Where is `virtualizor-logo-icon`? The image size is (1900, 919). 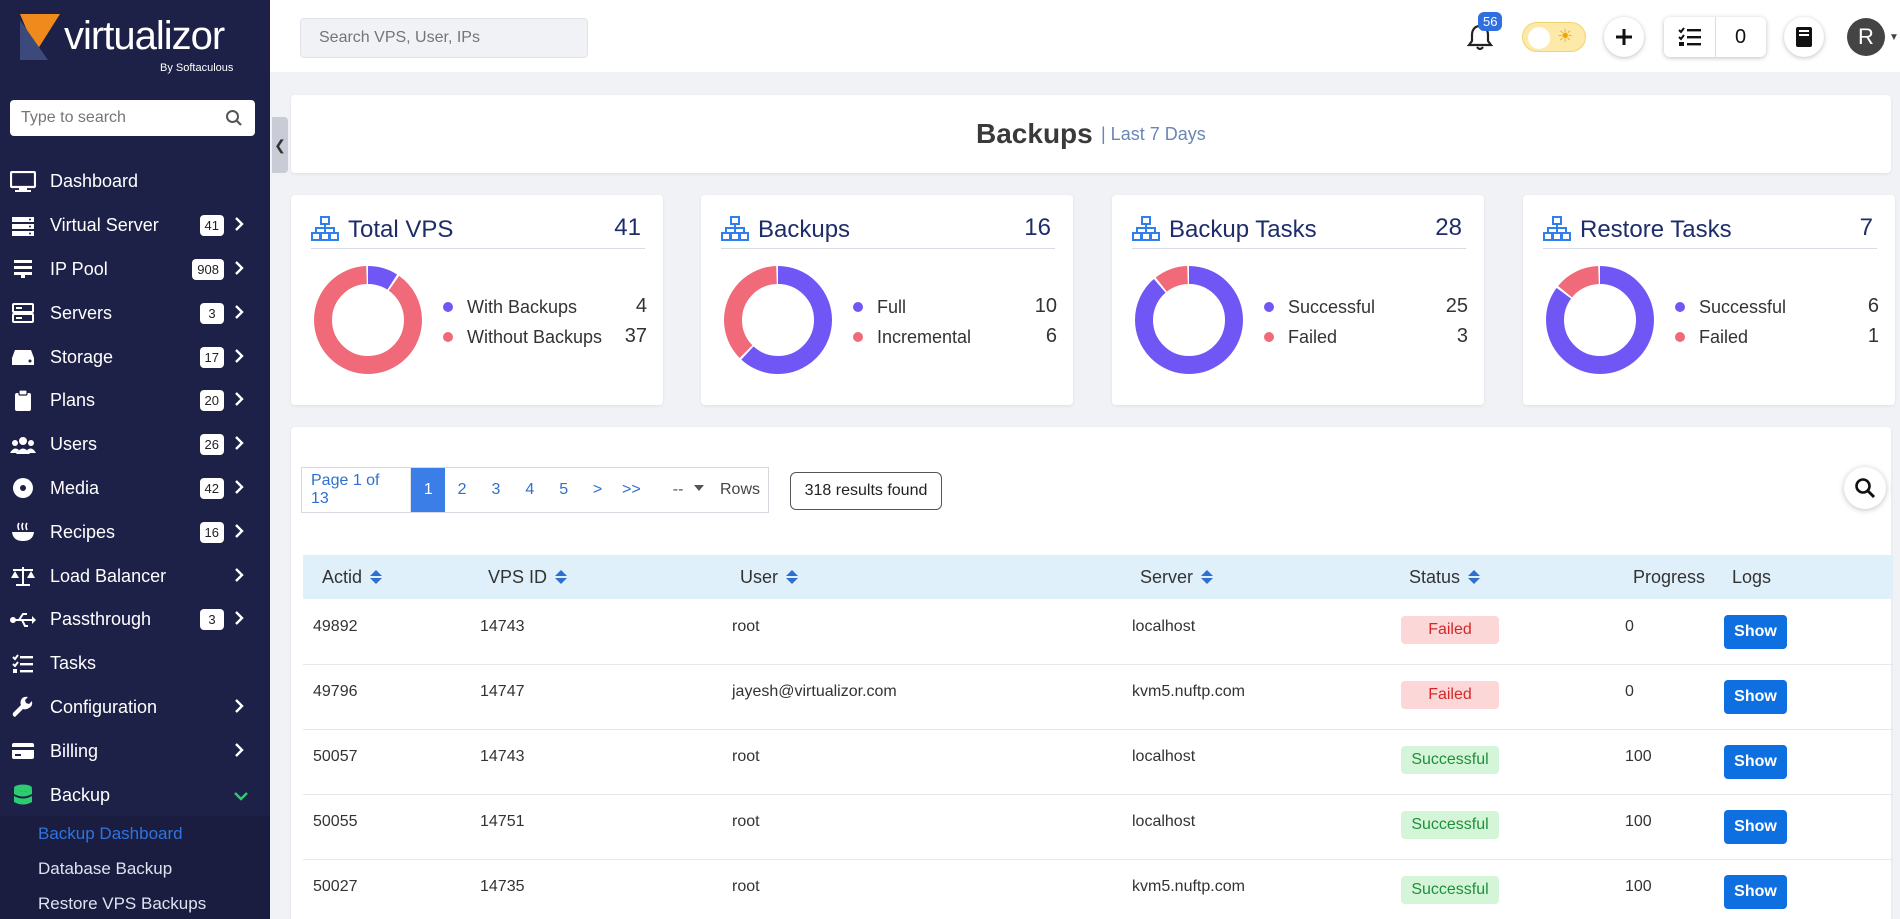
virtualizor-logo-icon is located at coordinates (40, 37).